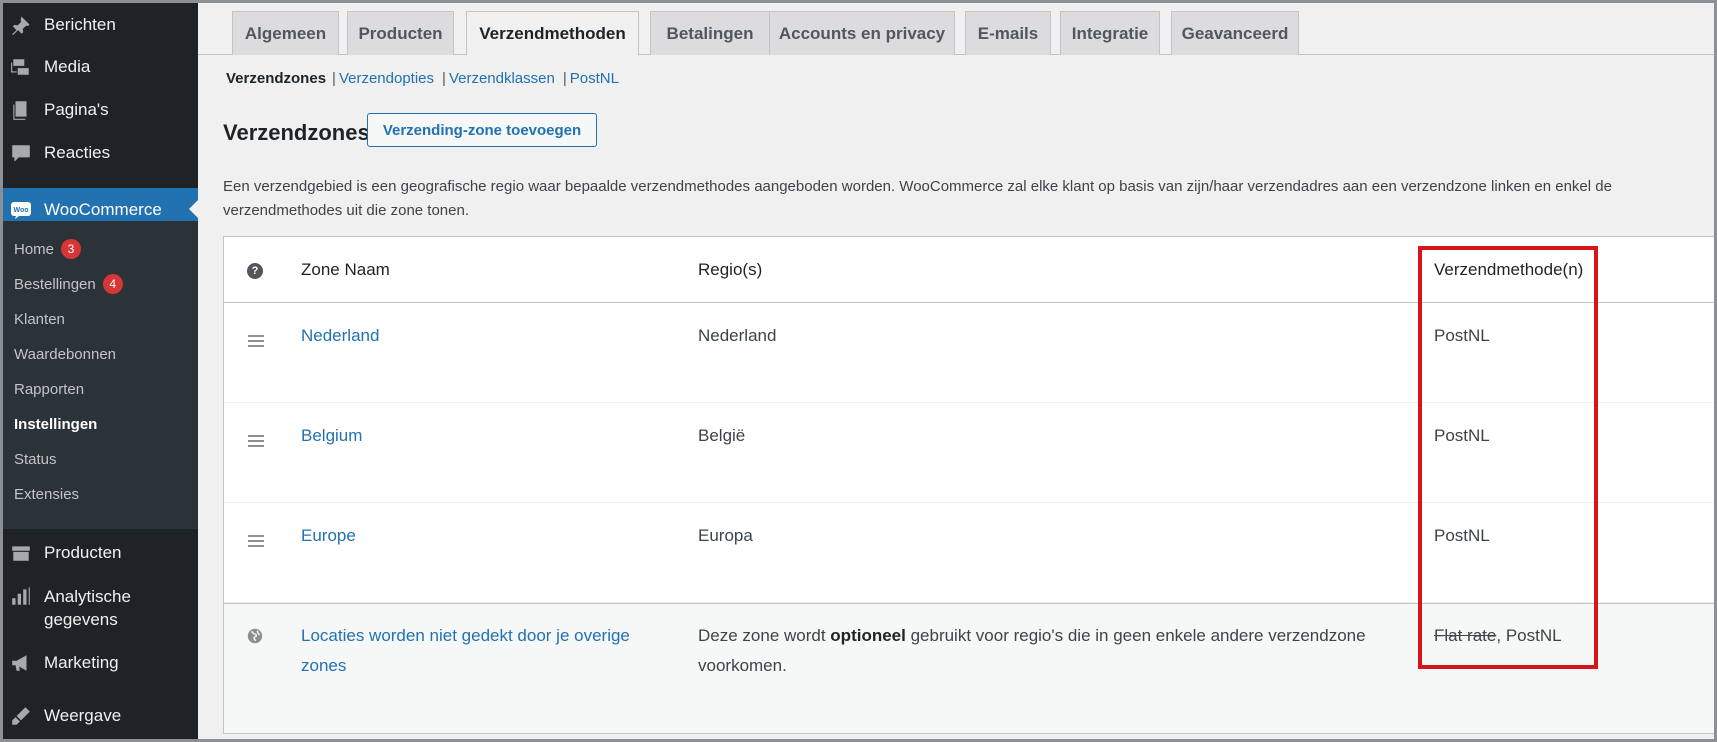  What do you see at coordinates (21, 553) in the screenshot?
I see `products-icon` at bounding box center [21, 553].